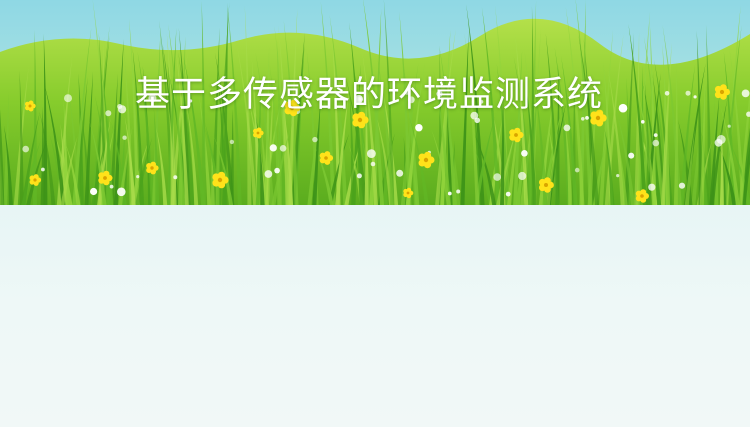 This screenshot has height=427, width=750. I want to click on slide-title: 基于多传感器的环境监测系统, so click(368, 95).